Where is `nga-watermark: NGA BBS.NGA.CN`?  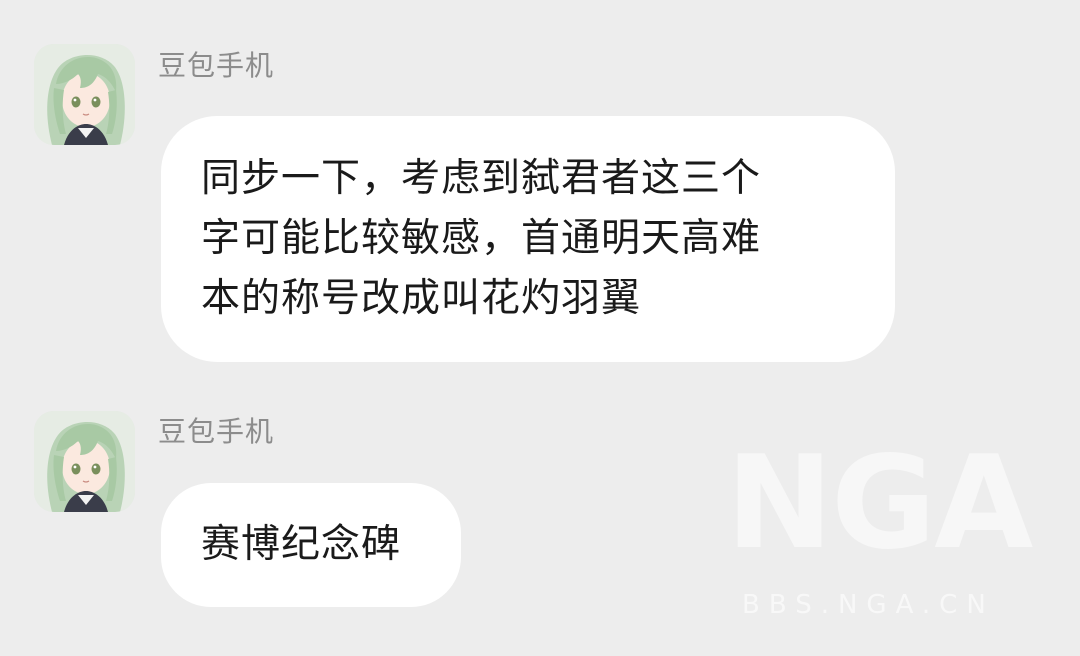 nga-watermark: NGA BBS.NGA.CN is located at coordinates (886, 525).